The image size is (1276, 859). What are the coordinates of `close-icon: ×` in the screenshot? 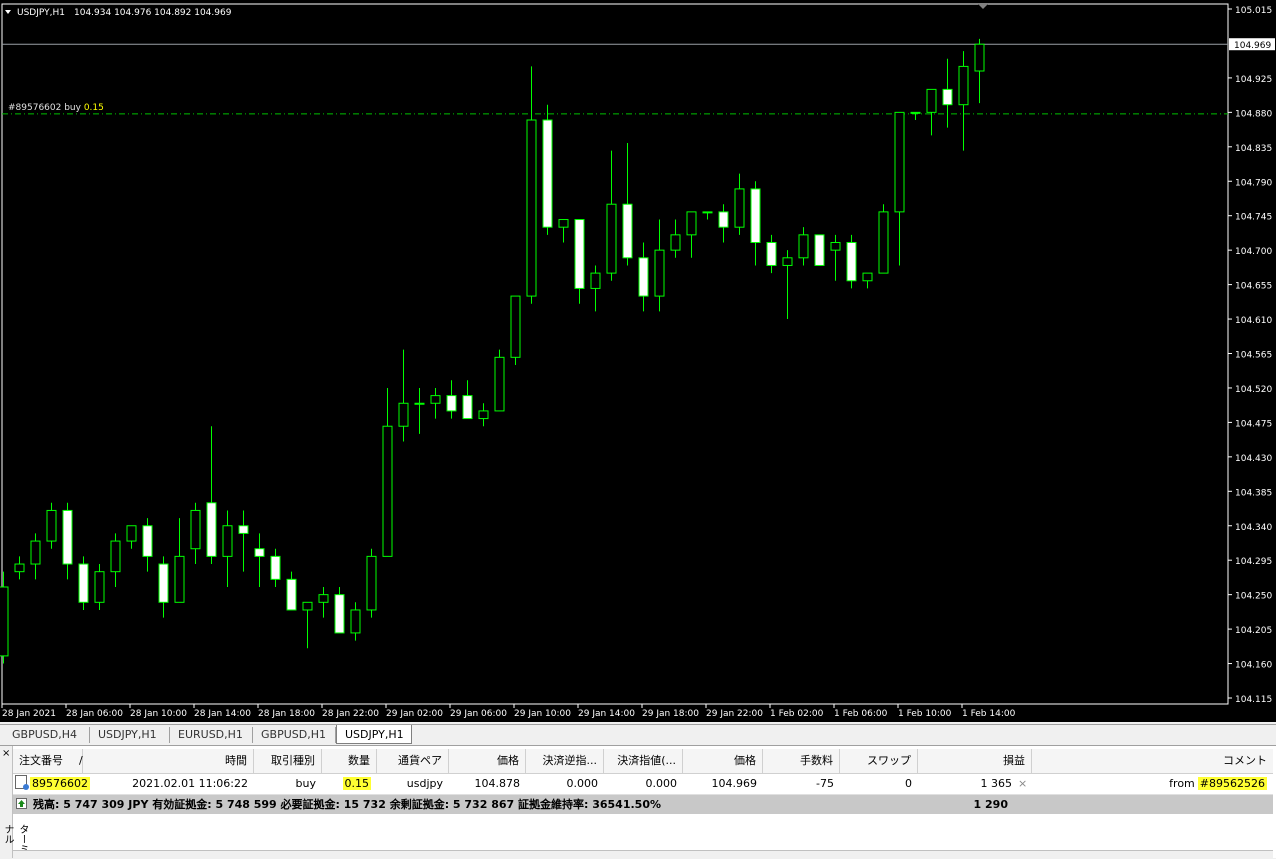 It's located at (6, 753).